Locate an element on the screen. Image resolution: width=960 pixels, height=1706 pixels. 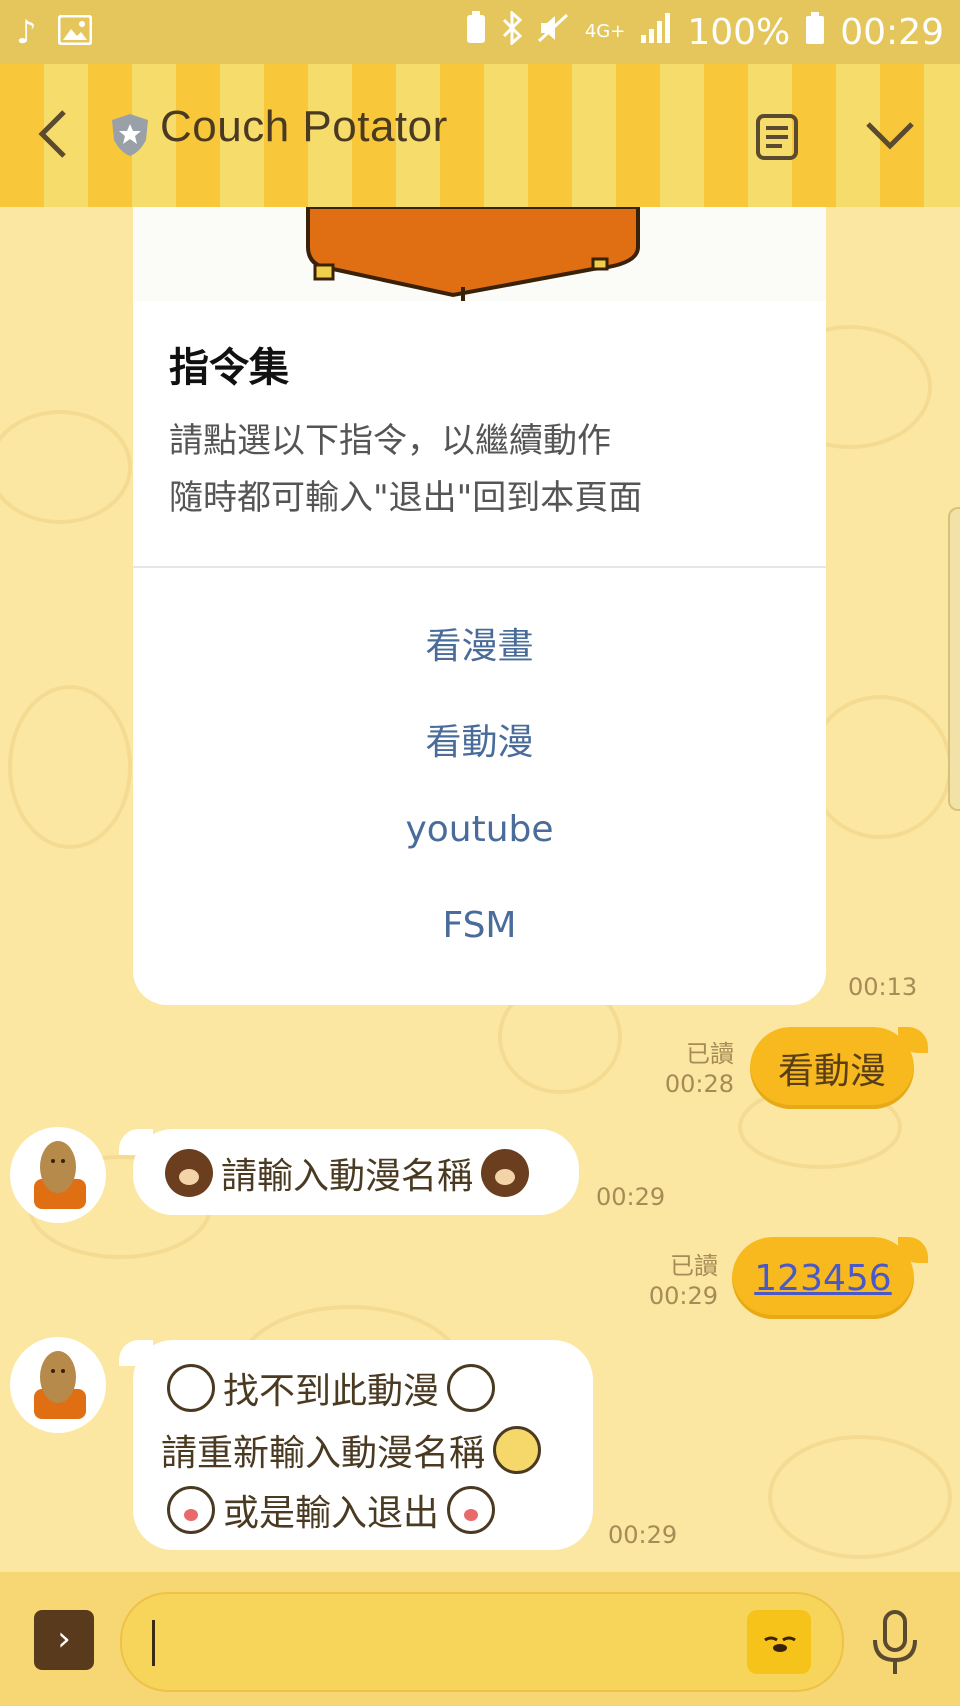
sticker-button is located at coordinates (779, 1642).